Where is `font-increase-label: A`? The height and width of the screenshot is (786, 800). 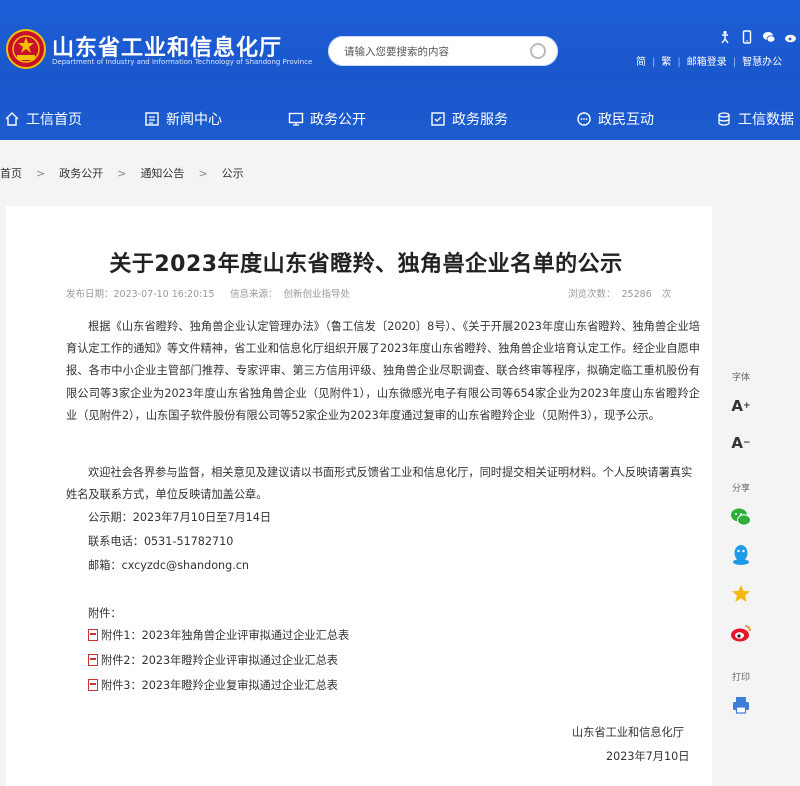
font-increase-label: A is located at coordinates (737, 406).